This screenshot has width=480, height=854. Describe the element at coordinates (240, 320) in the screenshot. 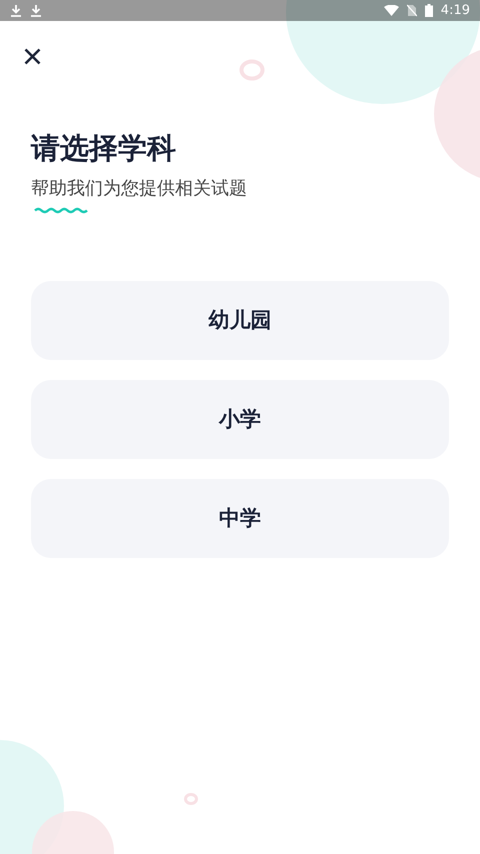

I see `option-button: 幼儿园` at that location.